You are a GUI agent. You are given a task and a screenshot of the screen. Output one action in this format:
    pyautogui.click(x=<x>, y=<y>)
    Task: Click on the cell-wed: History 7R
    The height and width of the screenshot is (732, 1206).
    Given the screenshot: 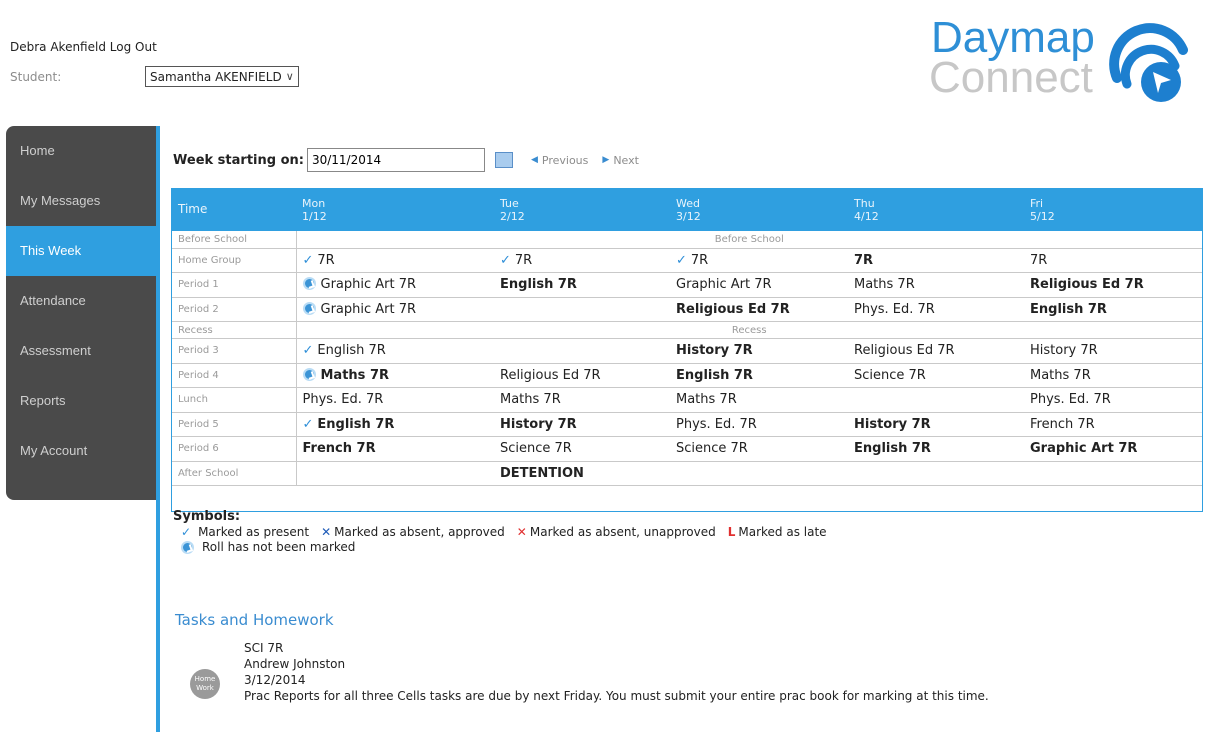 What is the action you would take?
    pyautogui.click(x=759, y=351)
    